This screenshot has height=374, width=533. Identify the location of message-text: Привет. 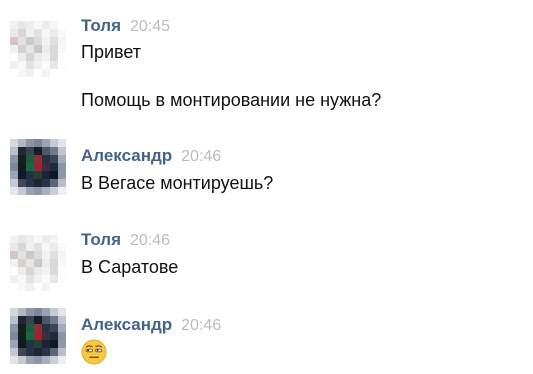
(111, 52).